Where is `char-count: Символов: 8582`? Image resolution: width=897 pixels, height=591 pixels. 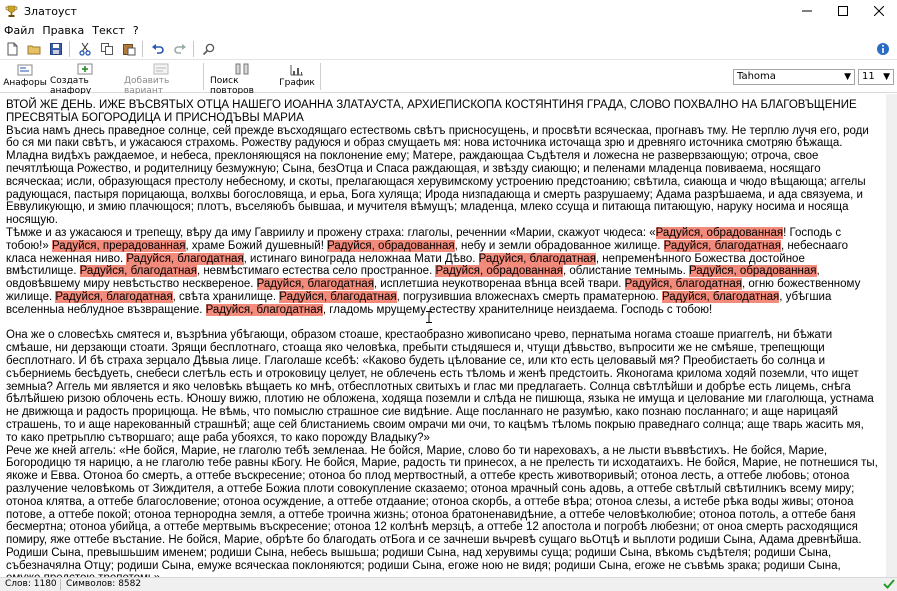 char-count: Символов: 8582 is located at coordinates (104, 584).